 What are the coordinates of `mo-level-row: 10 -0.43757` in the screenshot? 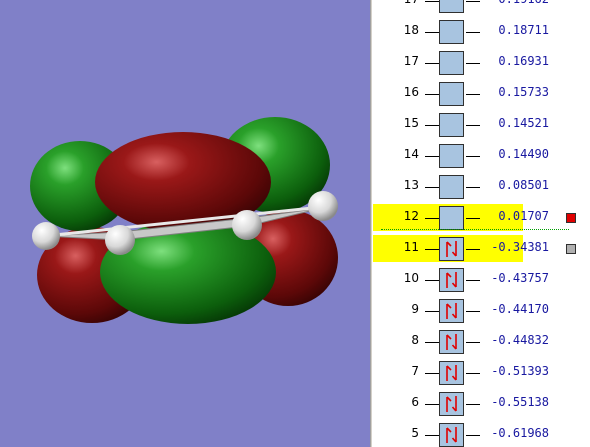 It's located at (481, 278).